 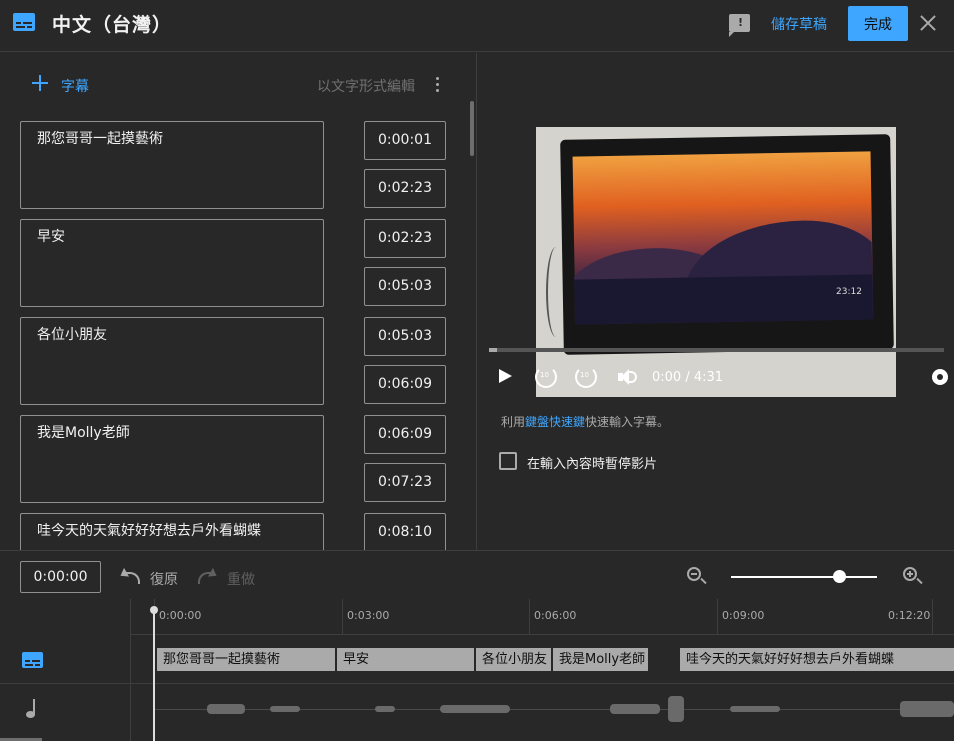 I want to click on forward-10-icon: 10, so click(x=586, y=377).